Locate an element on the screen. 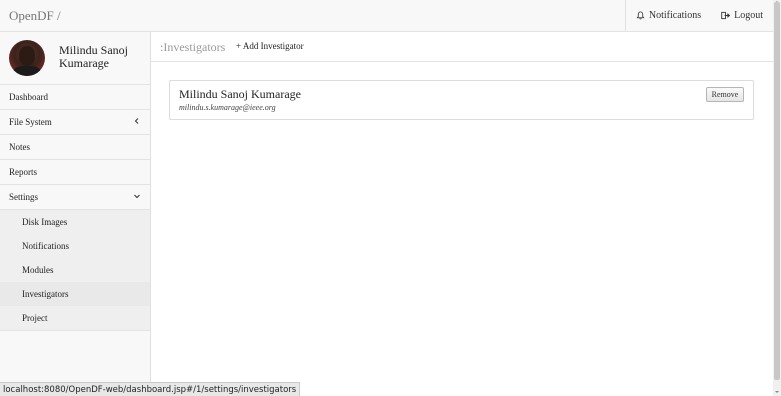 This screenshot has width=781, height=396. sidebar-item-modules: Modules is located at coordinates (75, 270).